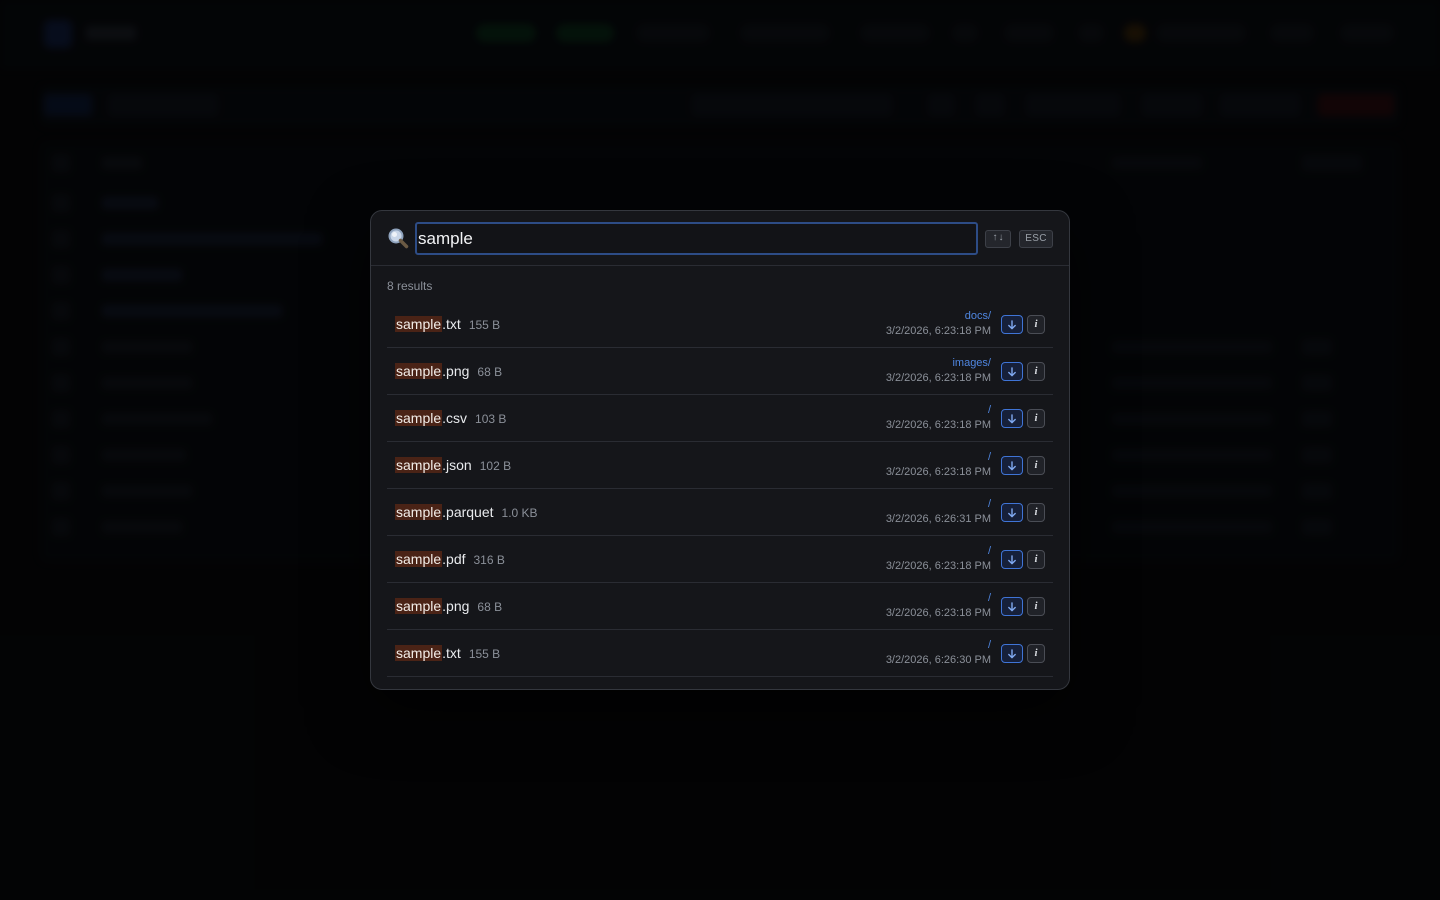  I want to click on filename-rest: .csv, so click(455, 418).